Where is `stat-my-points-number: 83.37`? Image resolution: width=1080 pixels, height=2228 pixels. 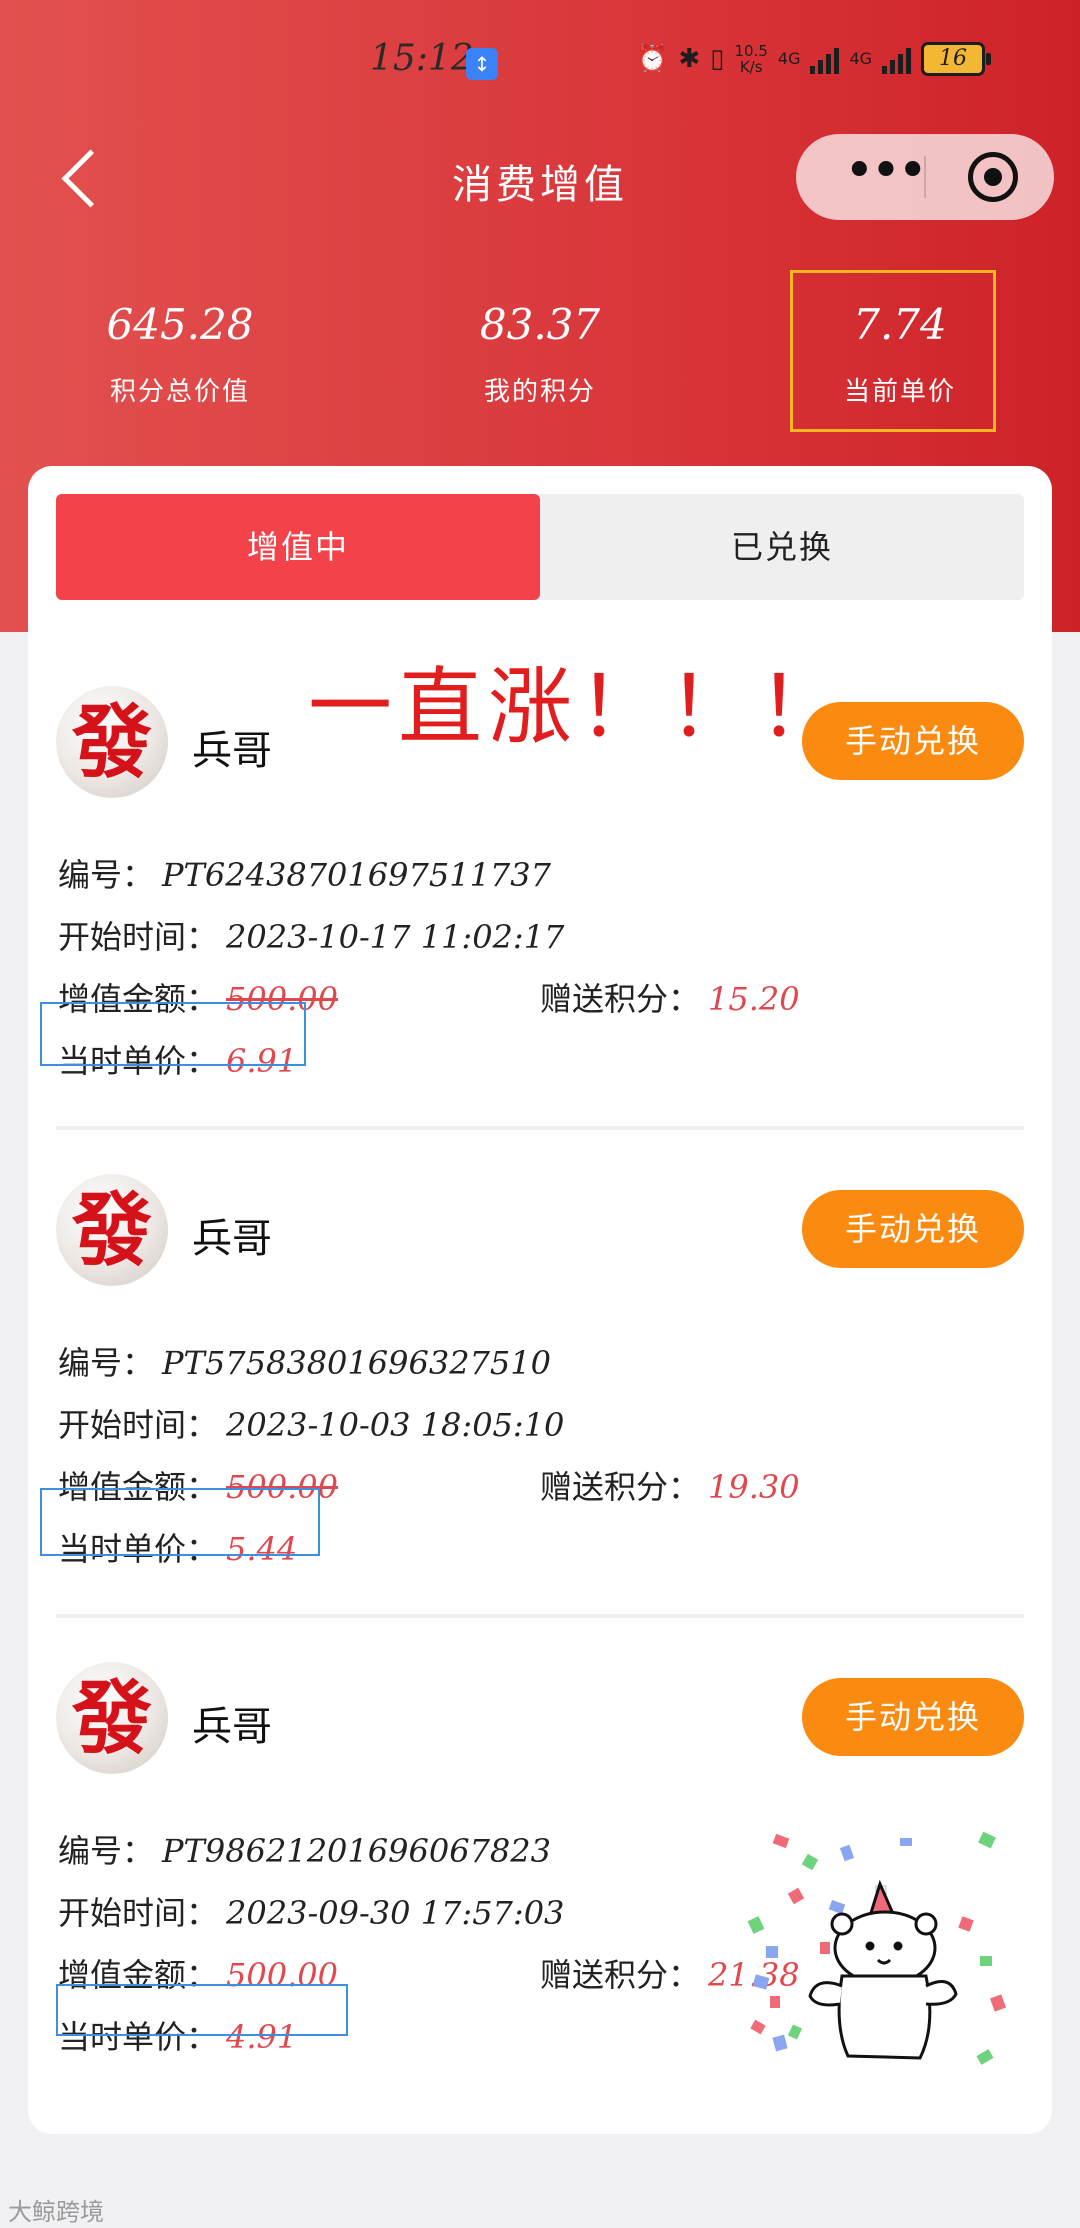
stat-my-points-number: 83.37 is located at coordinates (540, 324).